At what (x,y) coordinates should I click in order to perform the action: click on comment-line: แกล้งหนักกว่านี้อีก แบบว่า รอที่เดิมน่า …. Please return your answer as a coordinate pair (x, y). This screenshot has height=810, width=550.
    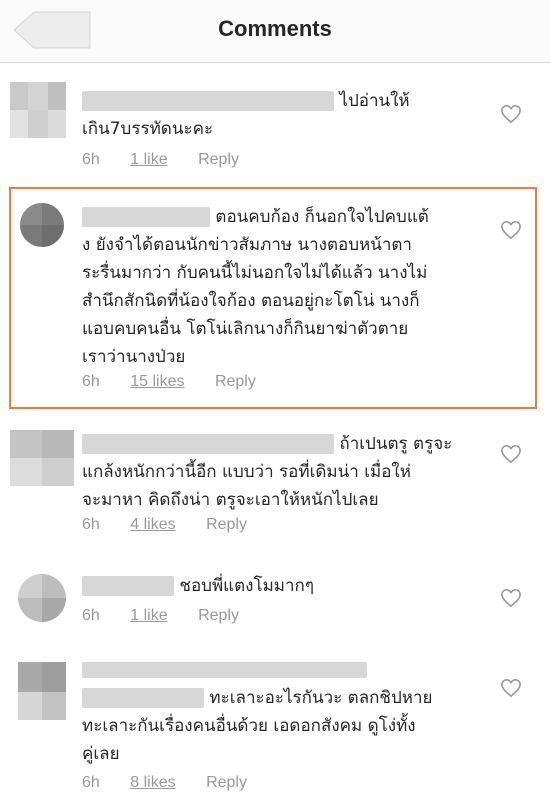
    Looking at the image, I should click on (246, 472).